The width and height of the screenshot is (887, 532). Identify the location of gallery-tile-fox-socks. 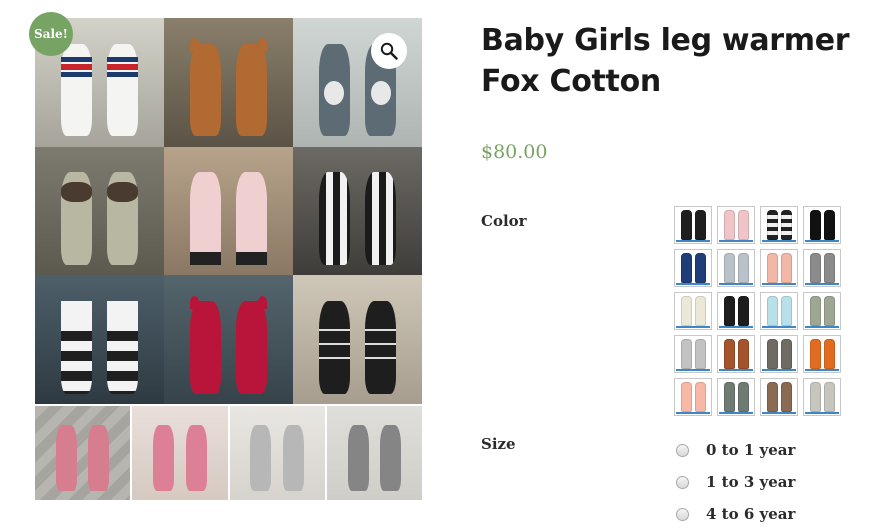
(228, 82).